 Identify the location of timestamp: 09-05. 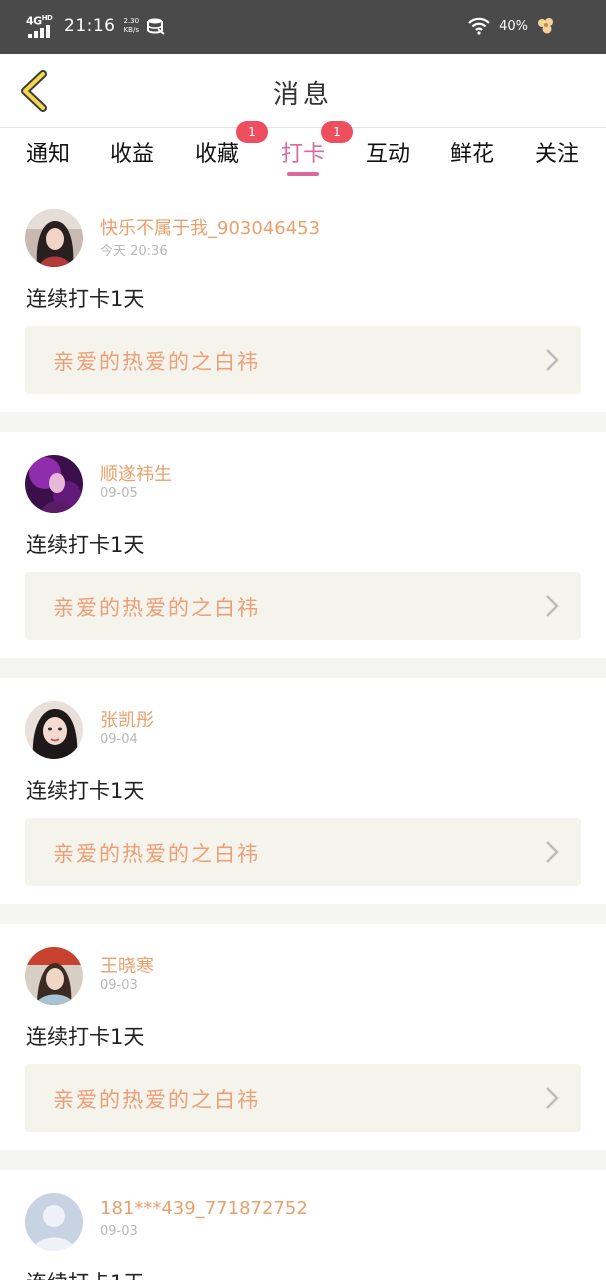
(119, 493).